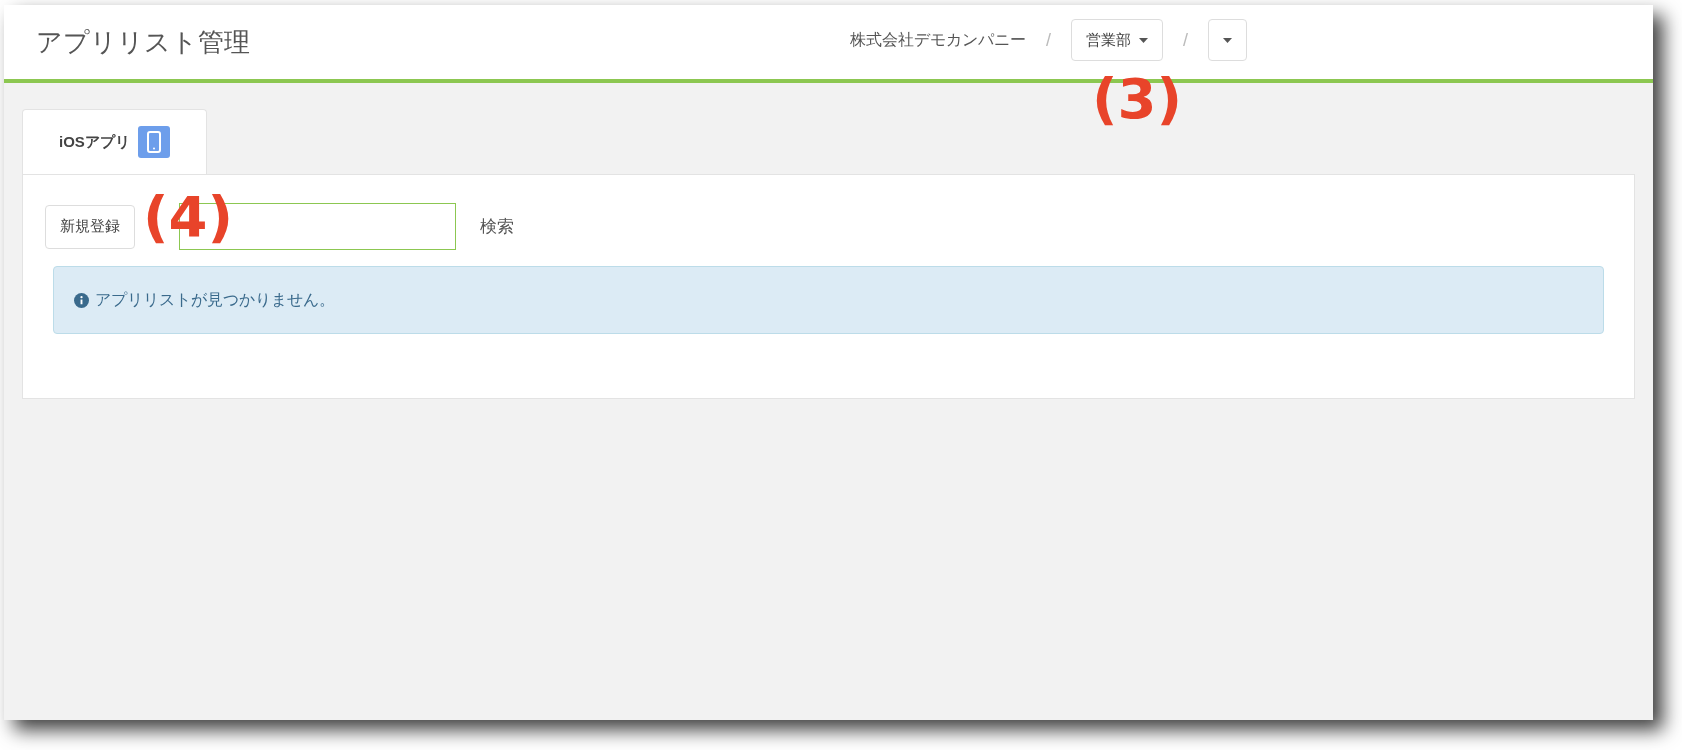 The image size is (1682, 750). I want to click on page-title: アプリリスト管理, so click(143, 42).